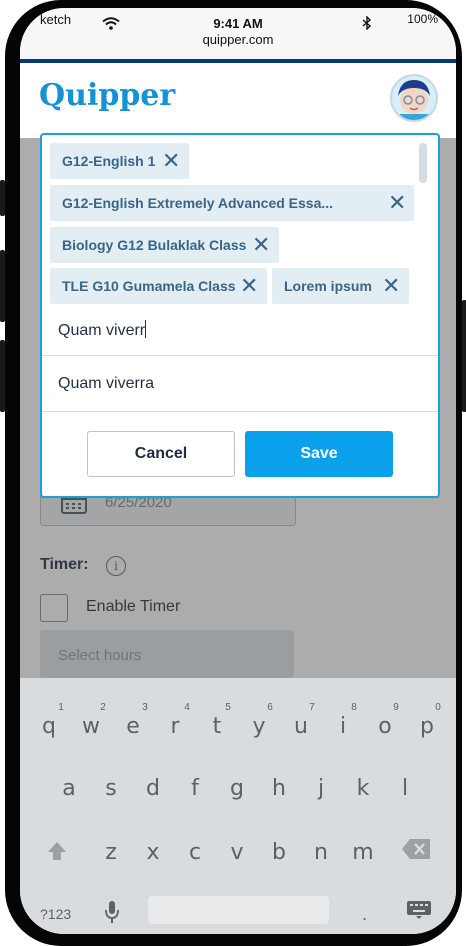 This screenshot has width=466, height=946. Describe the element at coordinates (301, 726) in the screenshot. I see `key-u: u` at that location.